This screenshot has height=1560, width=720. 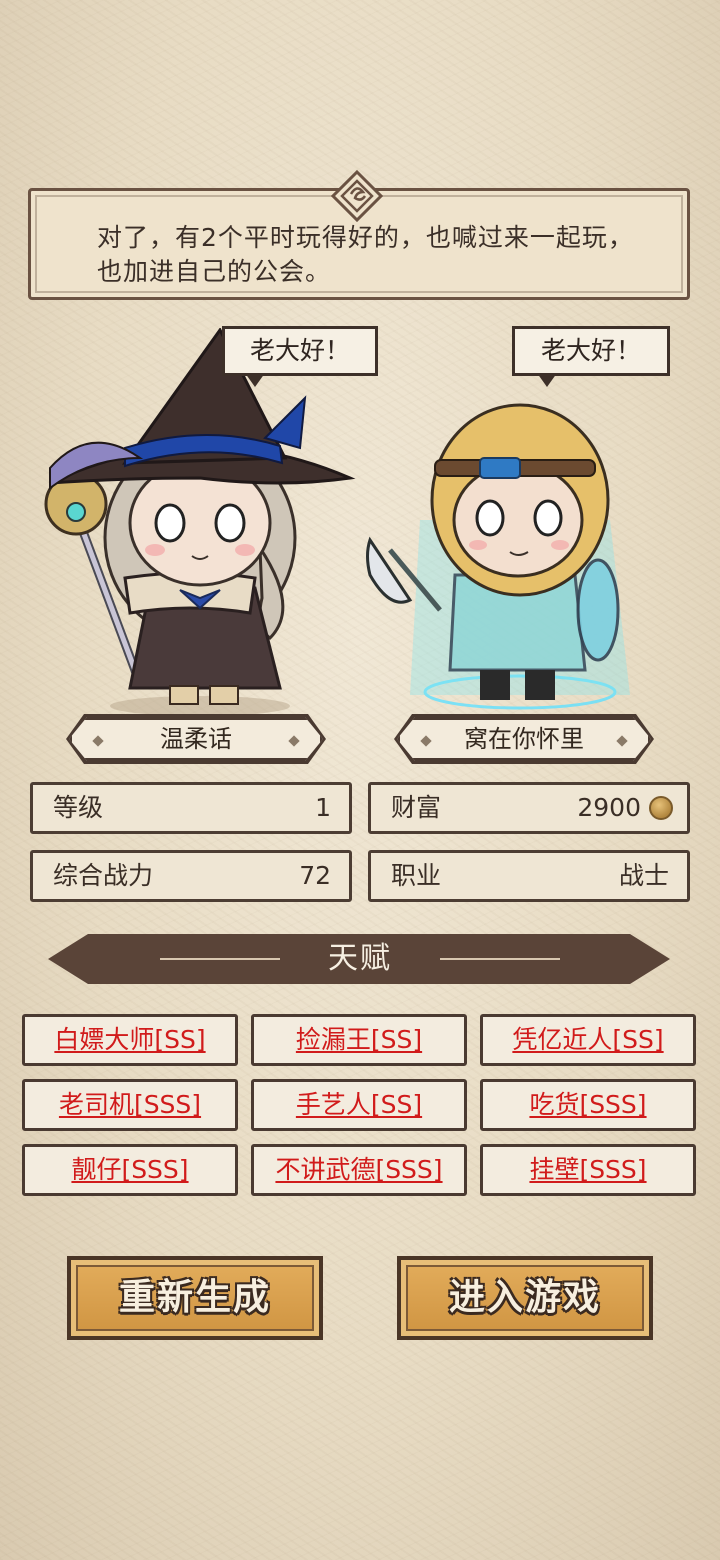 What do you see at coordinates (315, 875) in the screenshot?
I see `stat-power-value: 72` at bounding box center [315, 875].